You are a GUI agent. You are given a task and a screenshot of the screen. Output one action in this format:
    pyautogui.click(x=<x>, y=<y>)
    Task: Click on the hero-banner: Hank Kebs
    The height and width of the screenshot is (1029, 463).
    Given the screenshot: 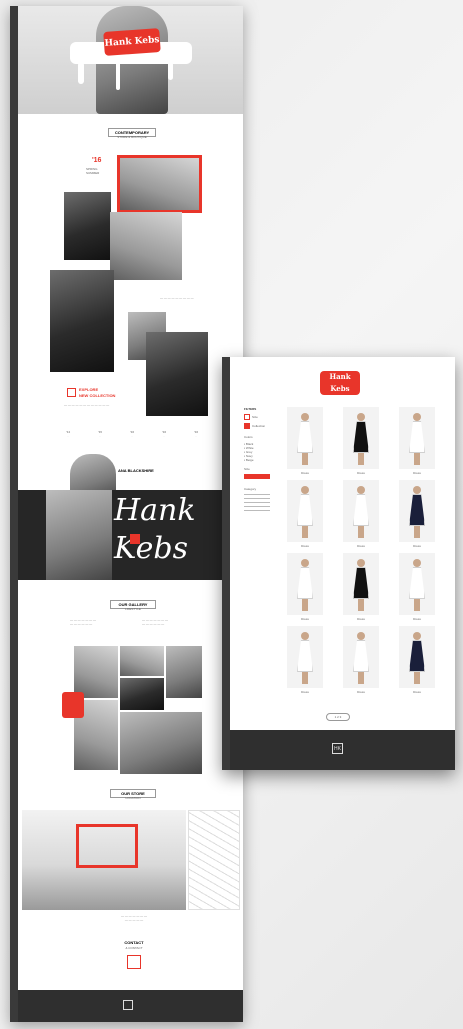 What is the action you would take?
    pyautogui.click(x=130, y=60)
    